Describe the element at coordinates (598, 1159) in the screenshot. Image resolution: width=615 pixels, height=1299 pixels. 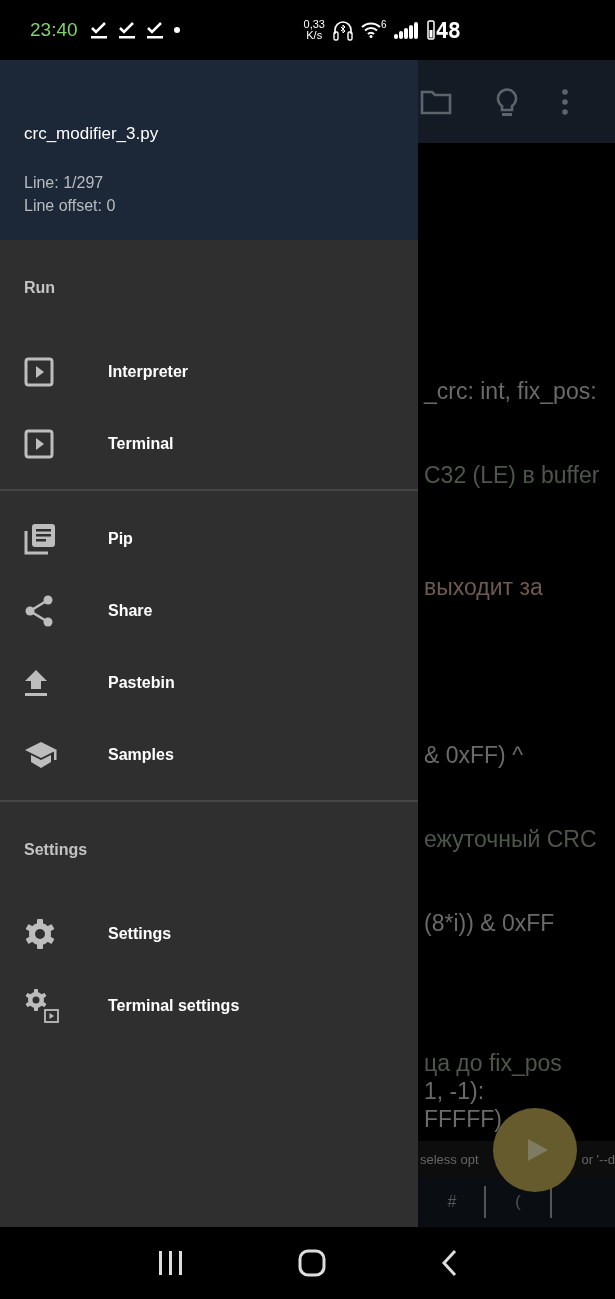
I see `lint-message: or '--d` at that location.